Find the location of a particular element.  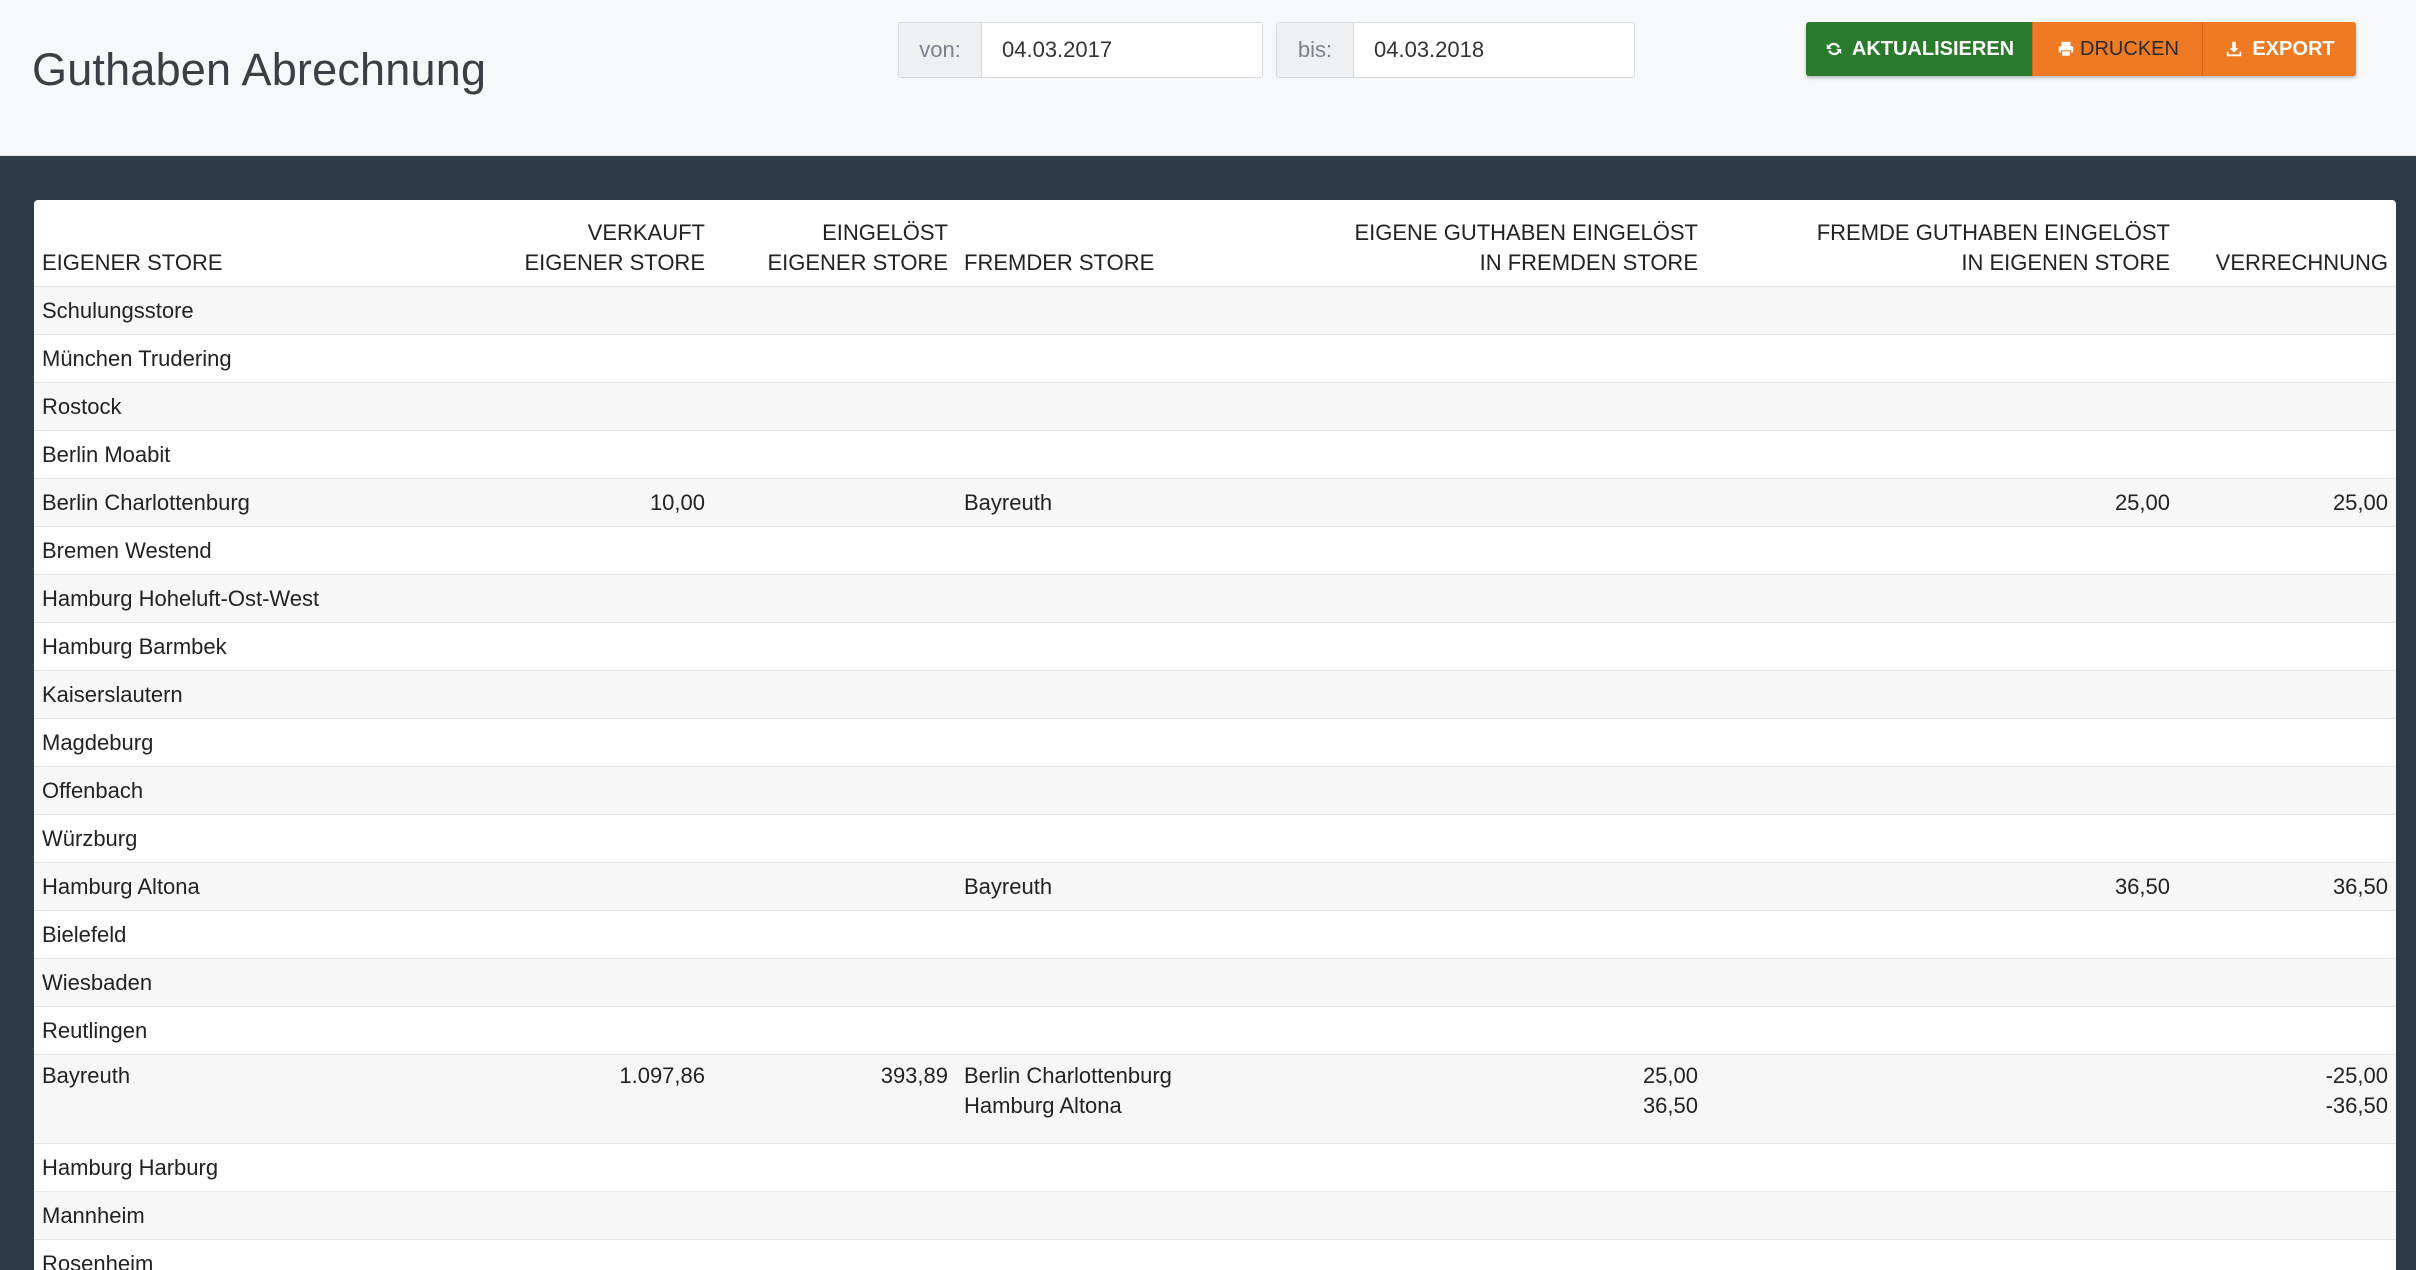

refresh-icon is located at coordinates (1834, 49).